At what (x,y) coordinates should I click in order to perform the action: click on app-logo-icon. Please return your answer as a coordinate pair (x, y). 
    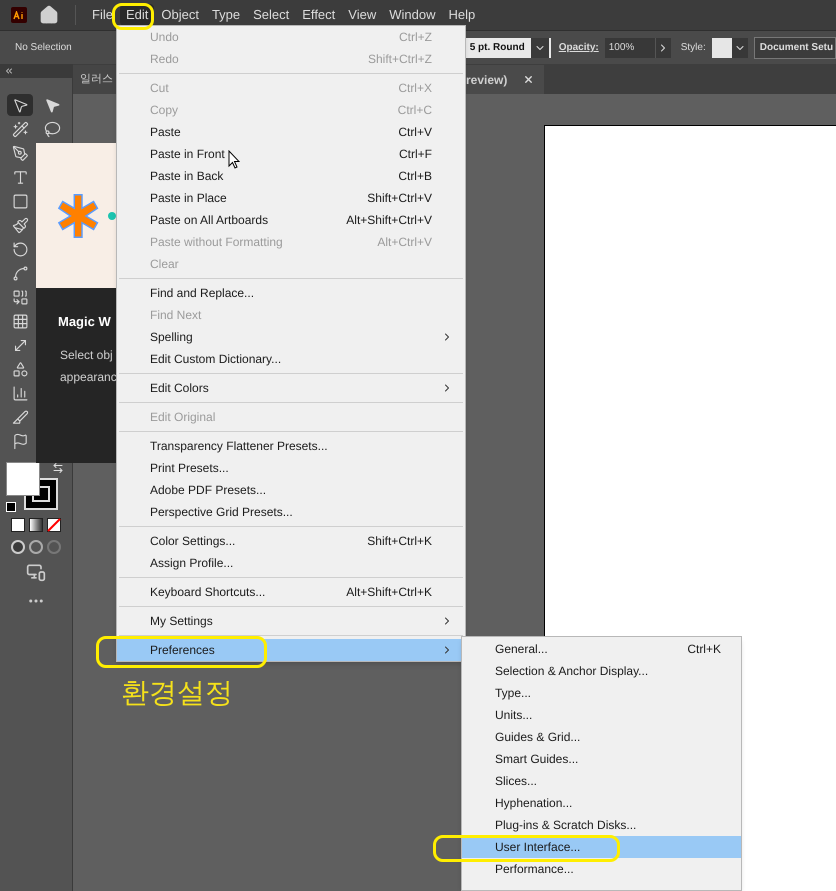
    Looking at the image, I should click on (19, 15).